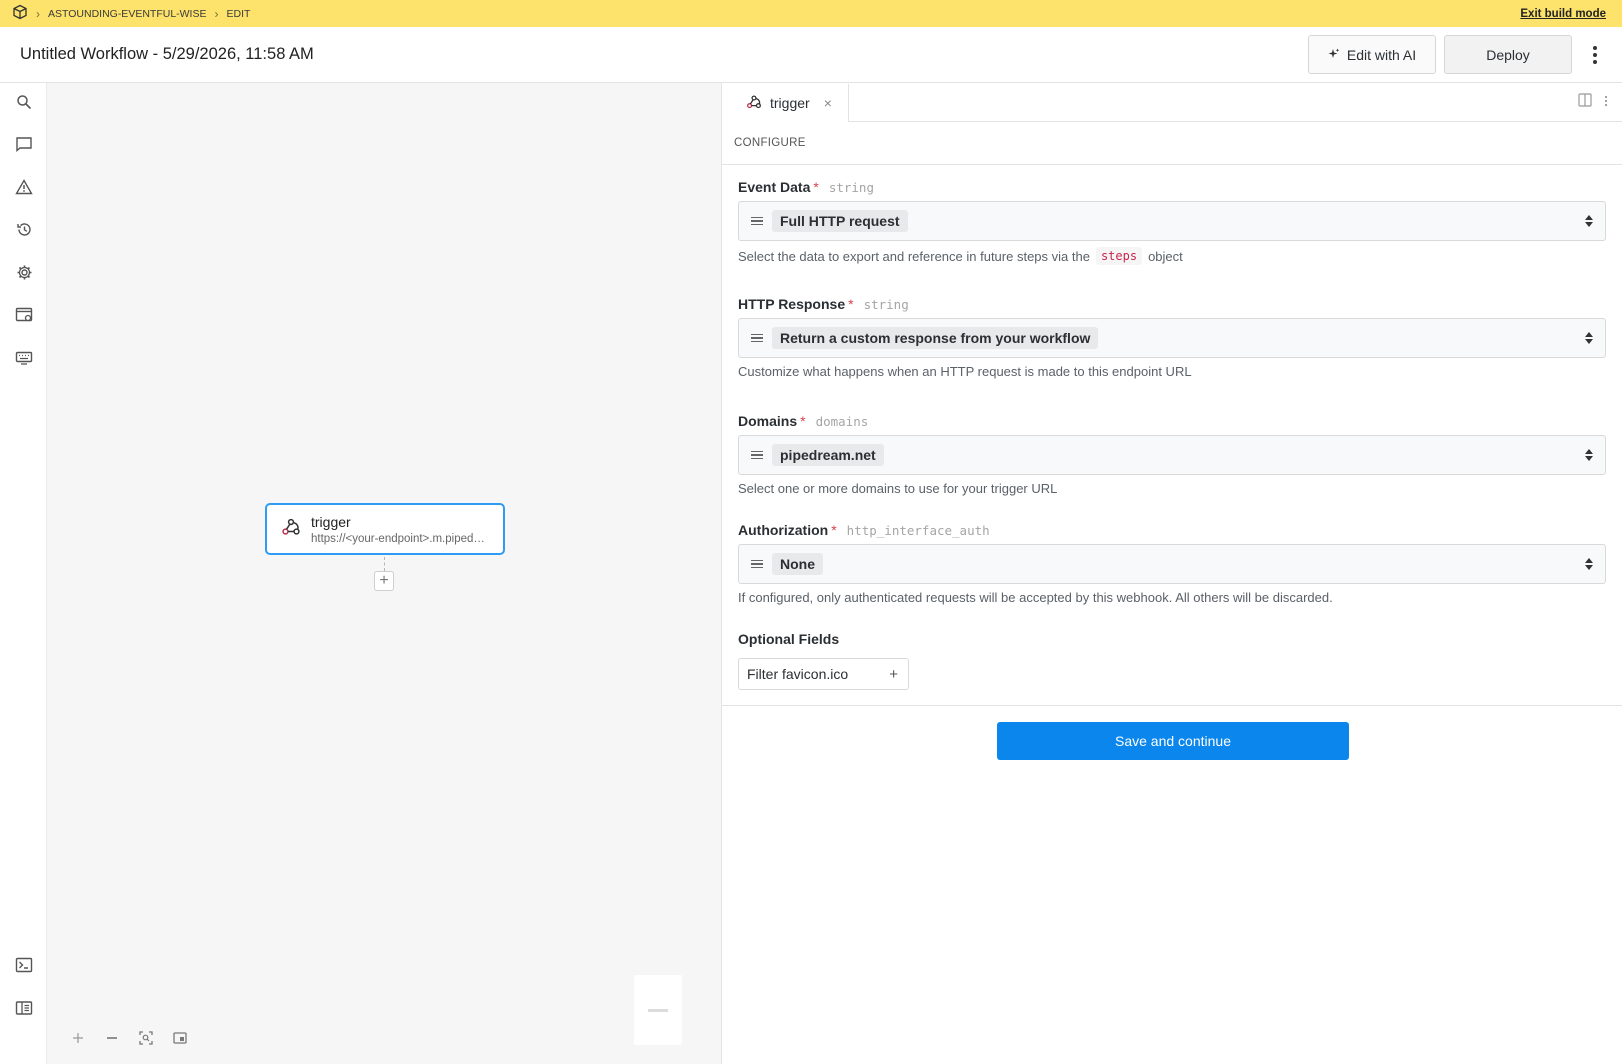  Describe the element at coordinates (24, 229) in the screenshot. I see `history-icon` at that location.